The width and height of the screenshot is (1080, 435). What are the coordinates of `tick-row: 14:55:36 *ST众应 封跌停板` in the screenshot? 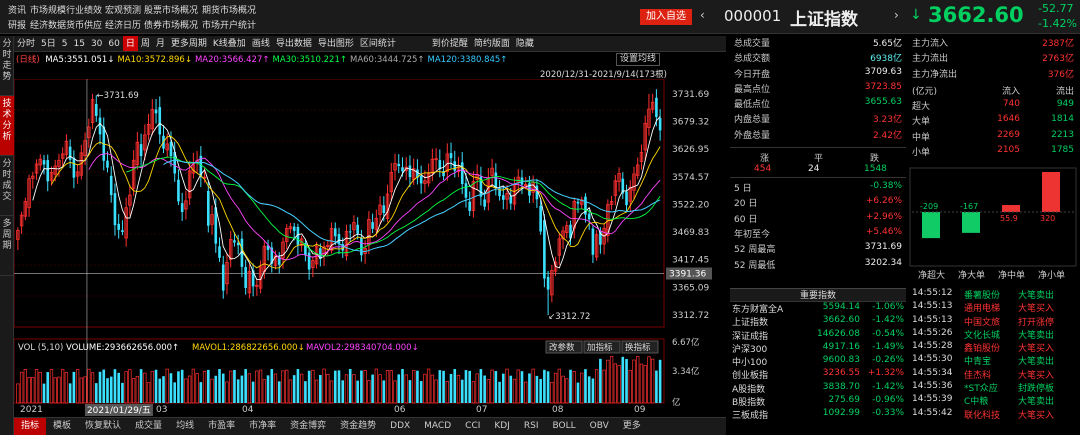 It's located at (994, 387).